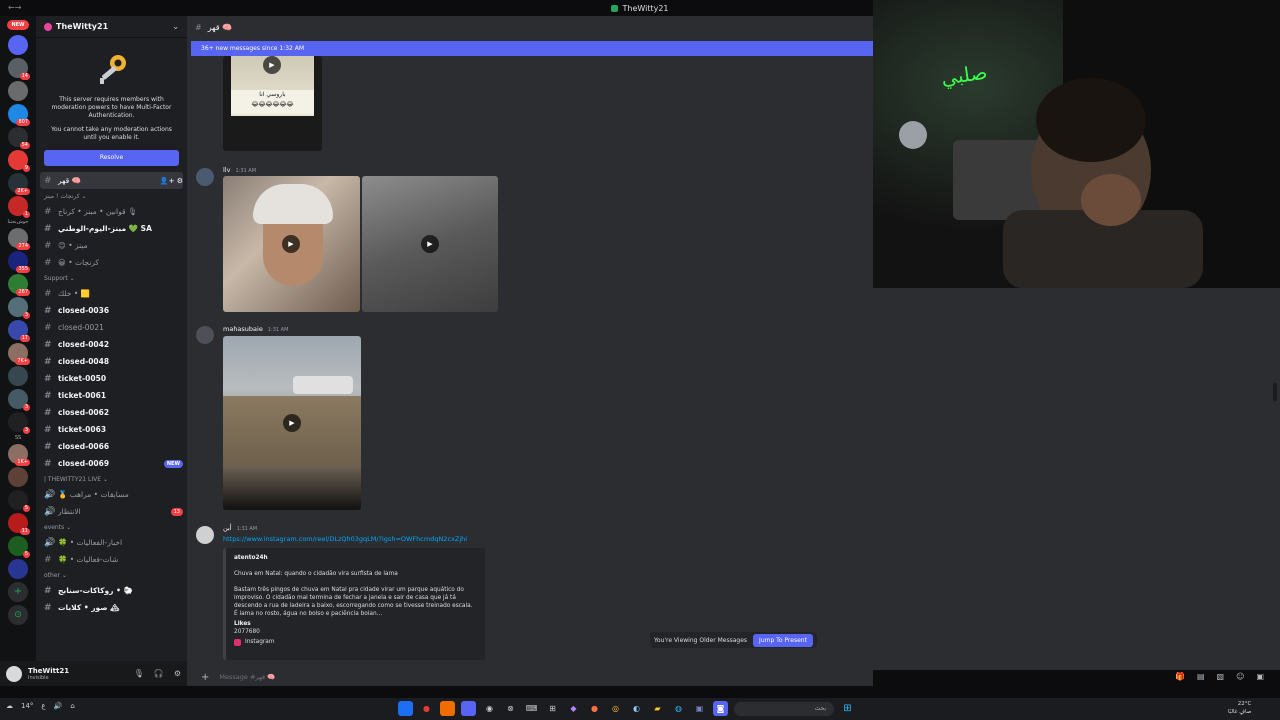 This screenshot has height=720, width=1280. I want to click on discord-icon, so click(468, 708).